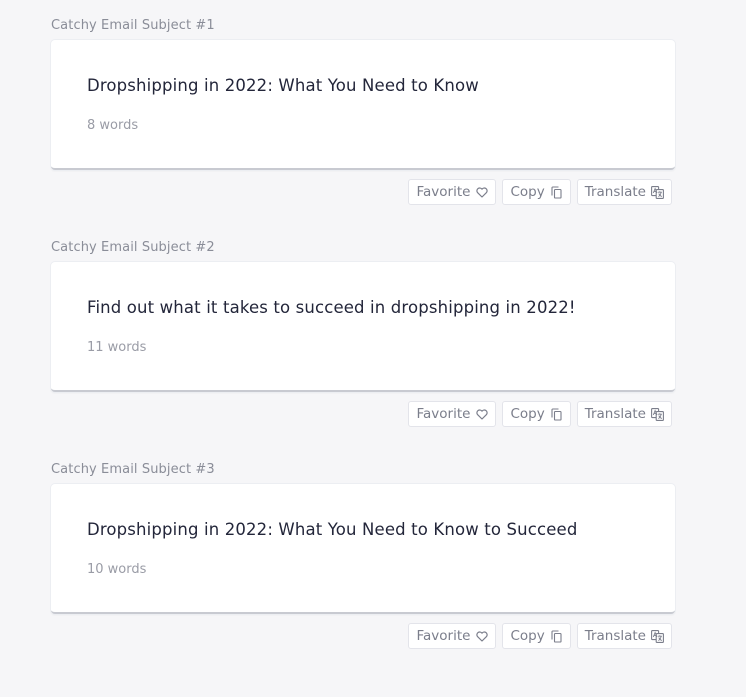 The image size is (746, 697). I want to click on word-count: 10 words, so click(117, 569).